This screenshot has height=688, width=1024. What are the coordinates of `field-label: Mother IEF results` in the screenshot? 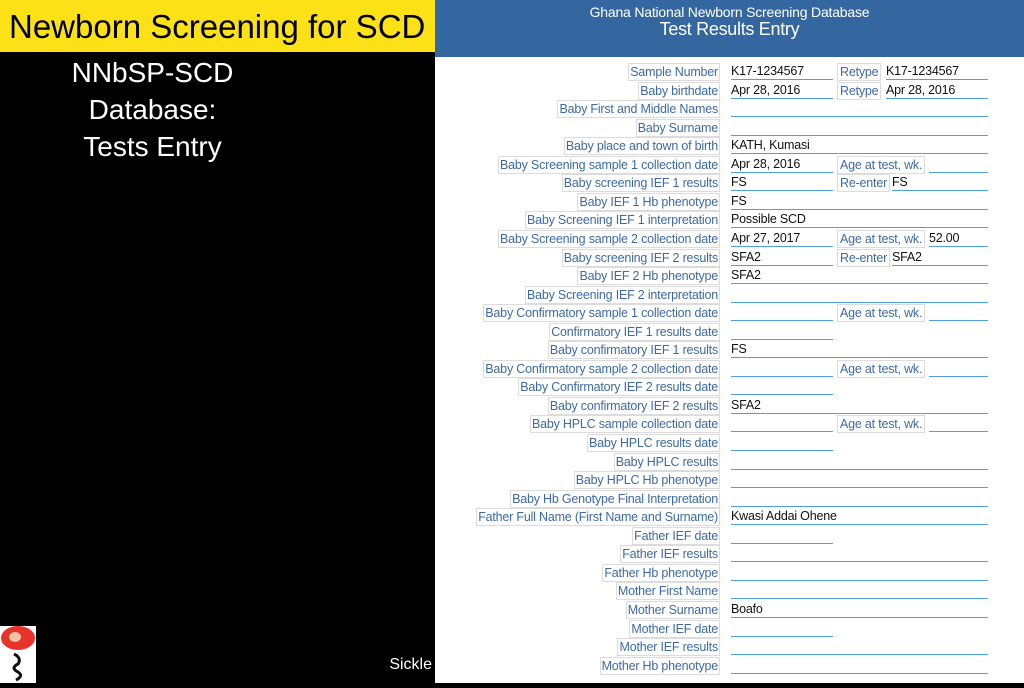 It's located at (668, 647).